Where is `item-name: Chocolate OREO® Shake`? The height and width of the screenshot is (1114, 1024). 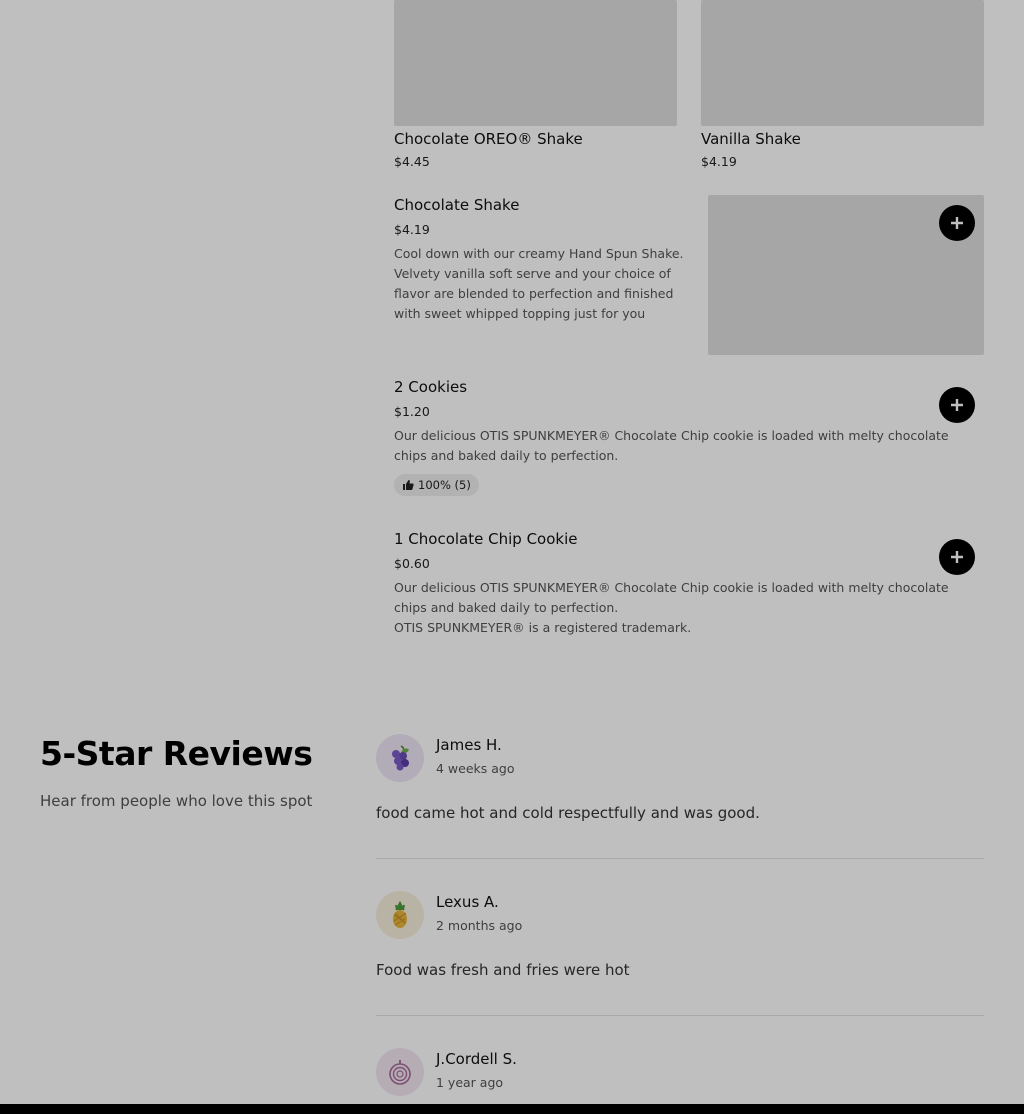
item-name: Chocolate OREO® Shake is located at coordinates (488, 139).